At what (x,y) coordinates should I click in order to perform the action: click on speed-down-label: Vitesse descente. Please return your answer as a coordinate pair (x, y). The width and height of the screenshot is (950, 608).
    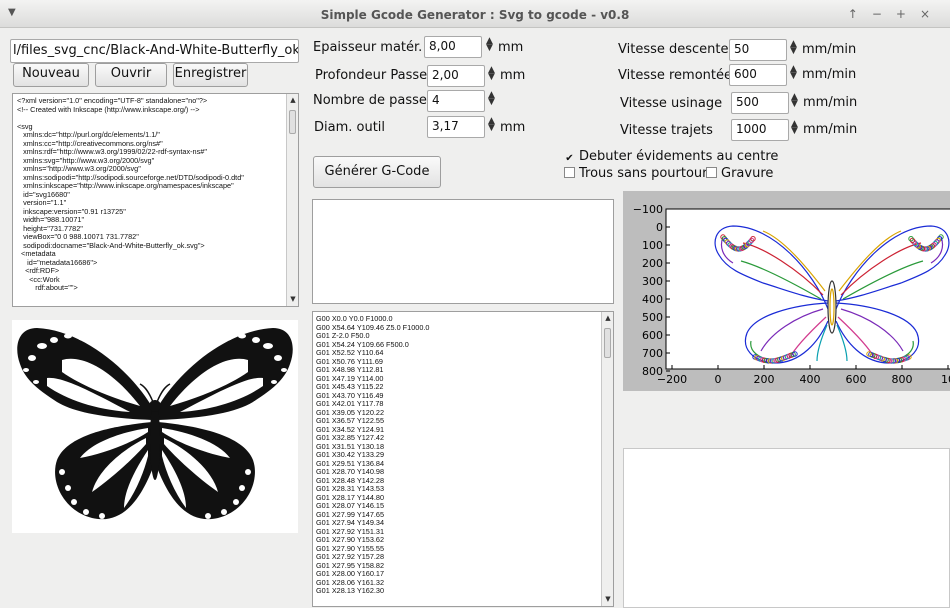
    Looking at the image, I should click on (673, 49).